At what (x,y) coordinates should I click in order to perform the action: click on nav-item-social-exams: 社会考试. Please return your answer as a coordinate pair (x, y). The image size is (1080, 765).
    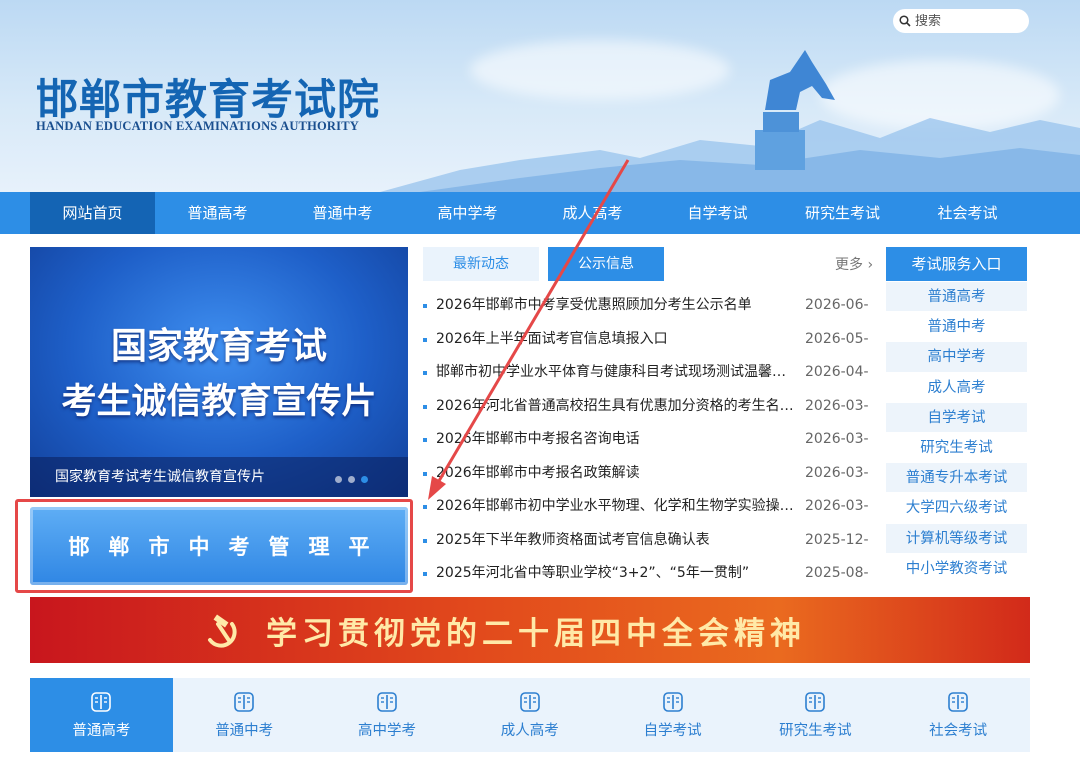
    Looking at the image, I should click on (967, 213).